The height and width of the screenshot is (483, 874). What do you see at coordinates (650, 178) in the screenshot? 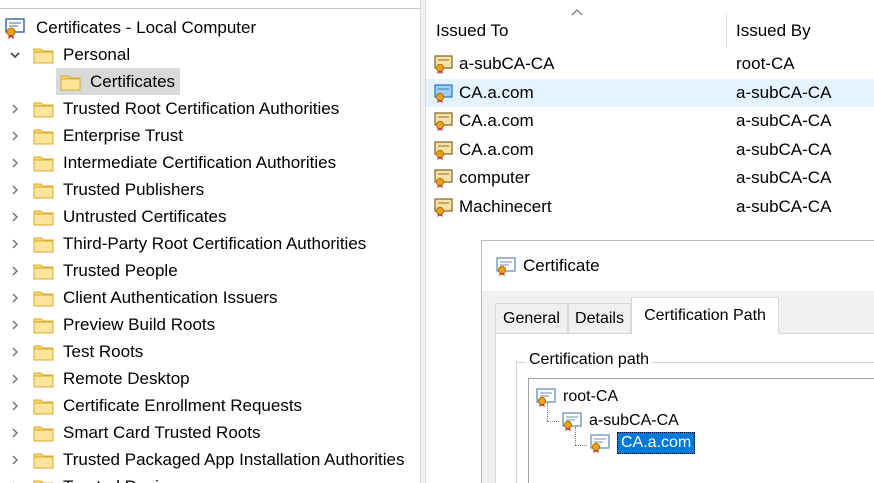
I see `certificate-row: computer a-subCA-CA` at bounding box center [650, 178].